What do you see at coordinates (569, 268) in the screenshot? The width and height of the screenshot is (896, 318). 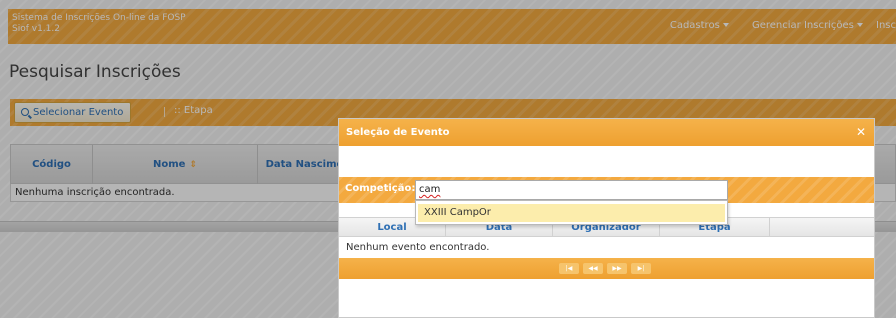 I see `first-page-icon: |◀` at bounding box center [569, 268].